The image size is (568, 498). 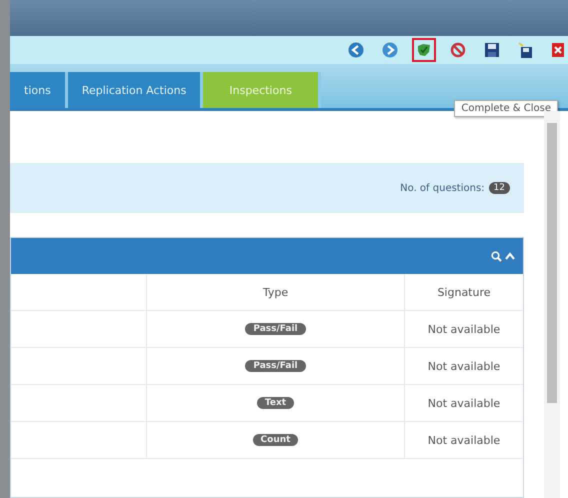 What do you see at coordinates (496, 256) in the screenshot?
I see `search-icon` at bounding box center [496, 256].